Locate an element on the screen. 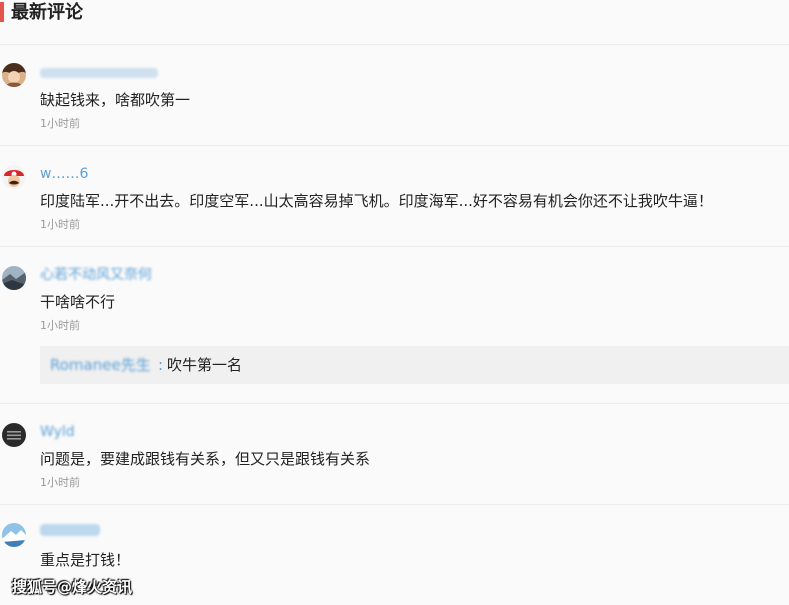  mario-avatar-icon is located at coordinates (14, 177).